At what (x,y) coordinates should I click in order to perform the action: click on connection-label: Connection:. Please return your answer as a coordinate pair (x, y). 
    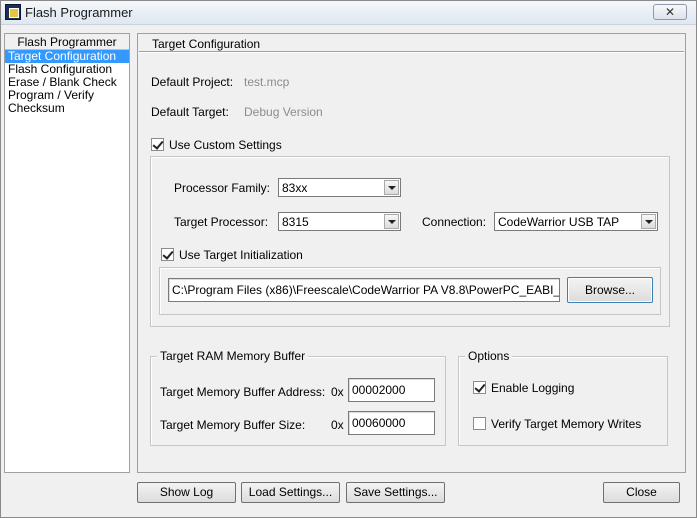
    Looking at the image, I should click on (454, 222).